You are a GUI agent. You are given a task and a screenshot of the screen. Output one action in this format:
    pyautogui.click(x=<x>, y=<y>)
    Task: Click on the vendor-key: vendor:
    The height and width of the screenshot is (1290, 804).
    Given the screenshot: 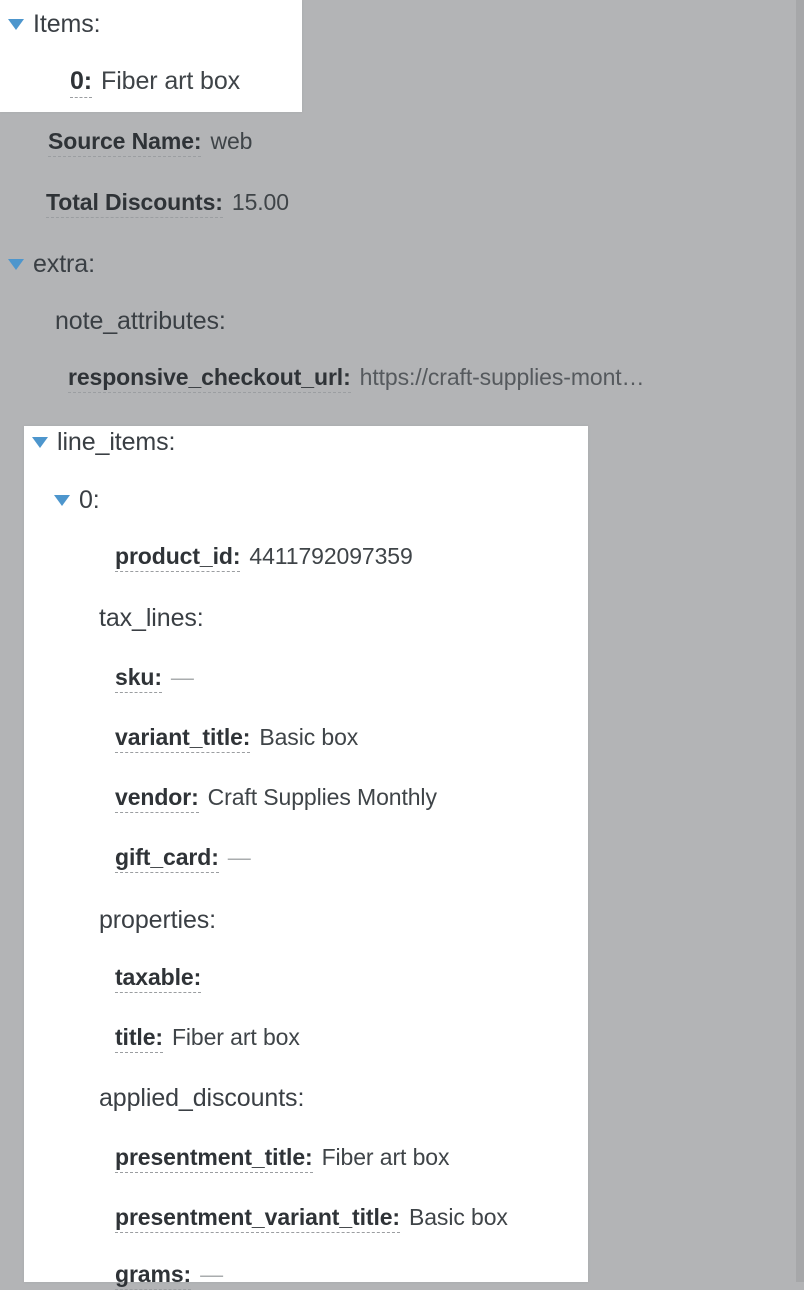 What is the action you would take?
    pyautogui.click(x=157, y=799)
    